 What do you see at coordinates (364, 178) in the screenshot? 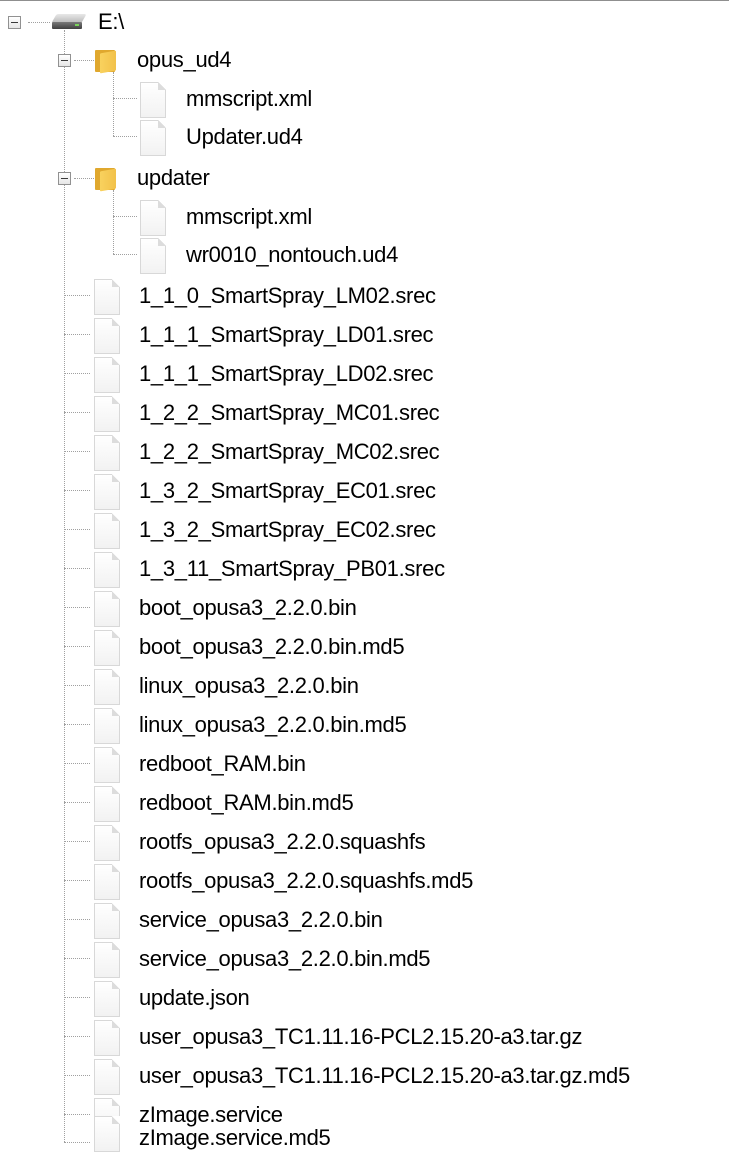
I see `tree-node-folder: updater` at bounding box center [364, 178].